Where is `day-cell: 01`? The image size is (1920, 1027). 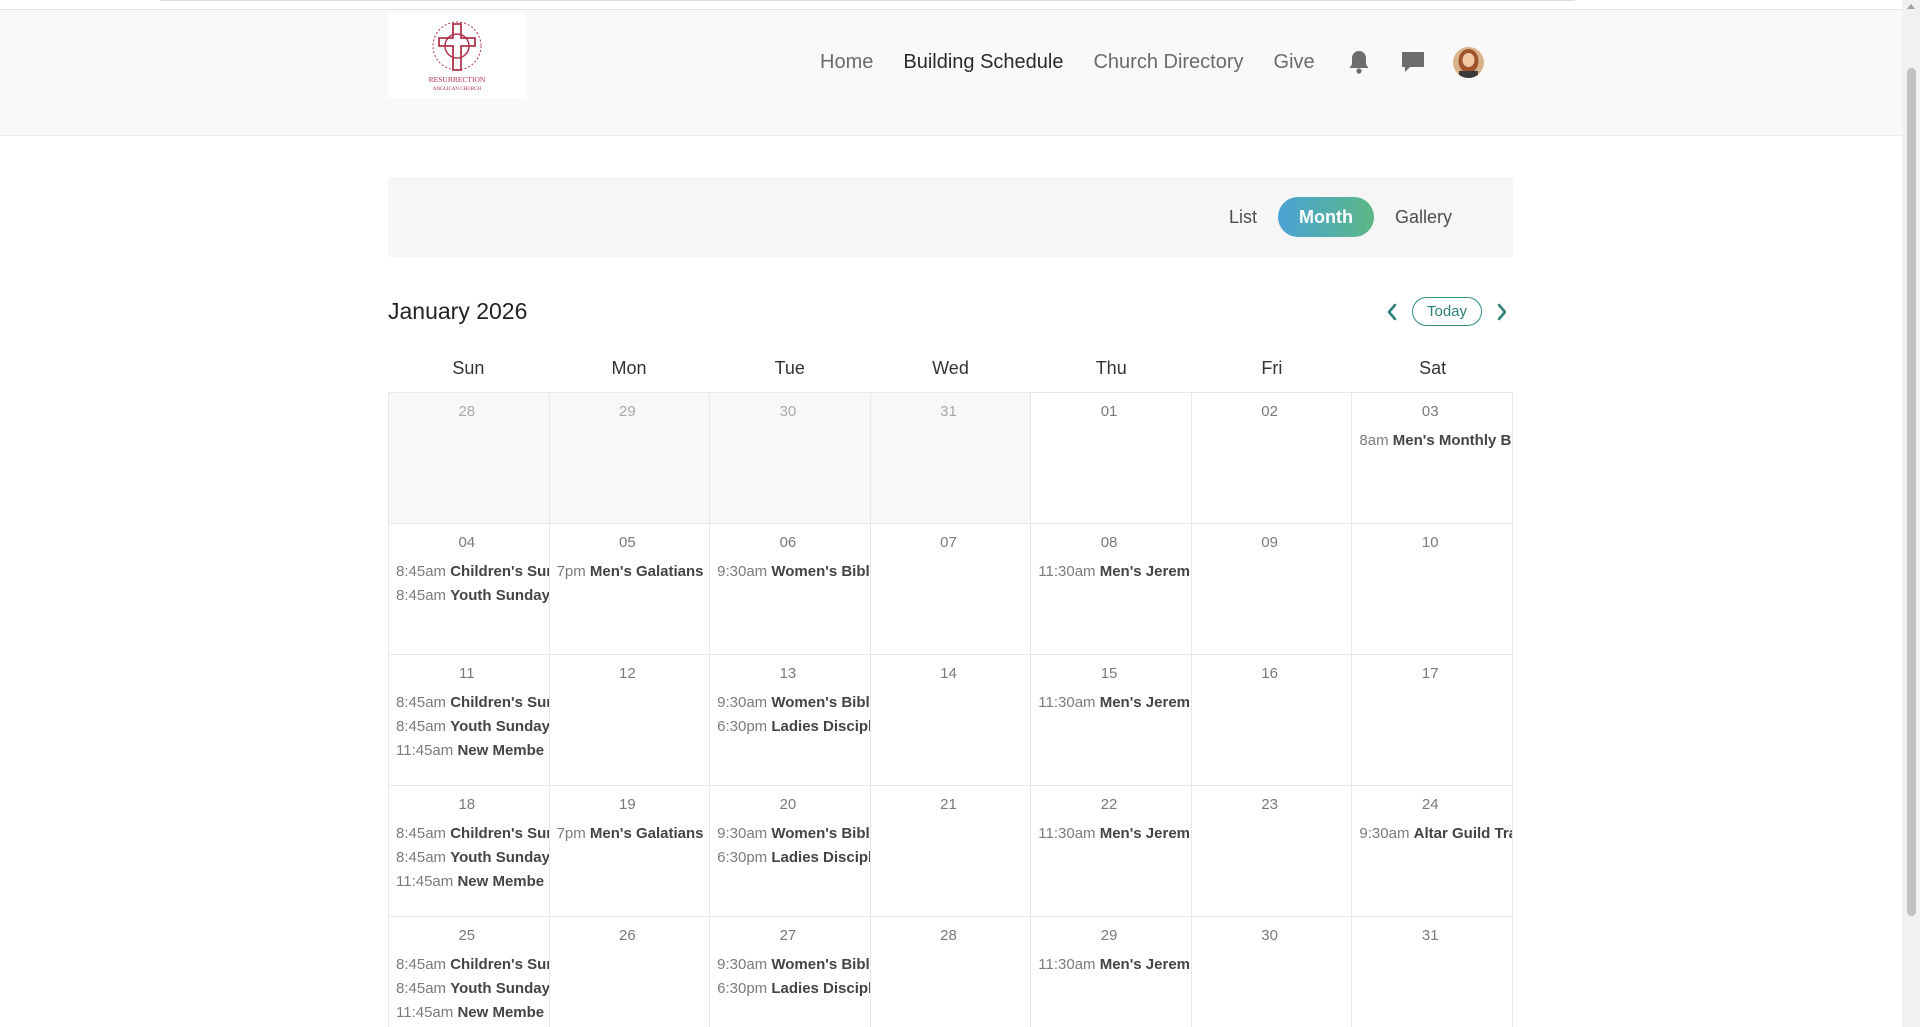
day-cell: 01 is located at coordinates (1111, 458).